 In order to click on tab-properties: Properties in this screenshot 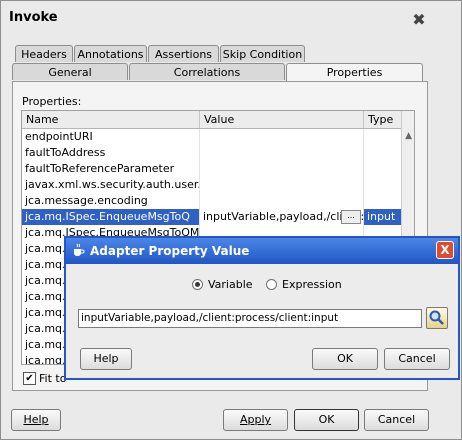, I will do `click(354, 72)`.